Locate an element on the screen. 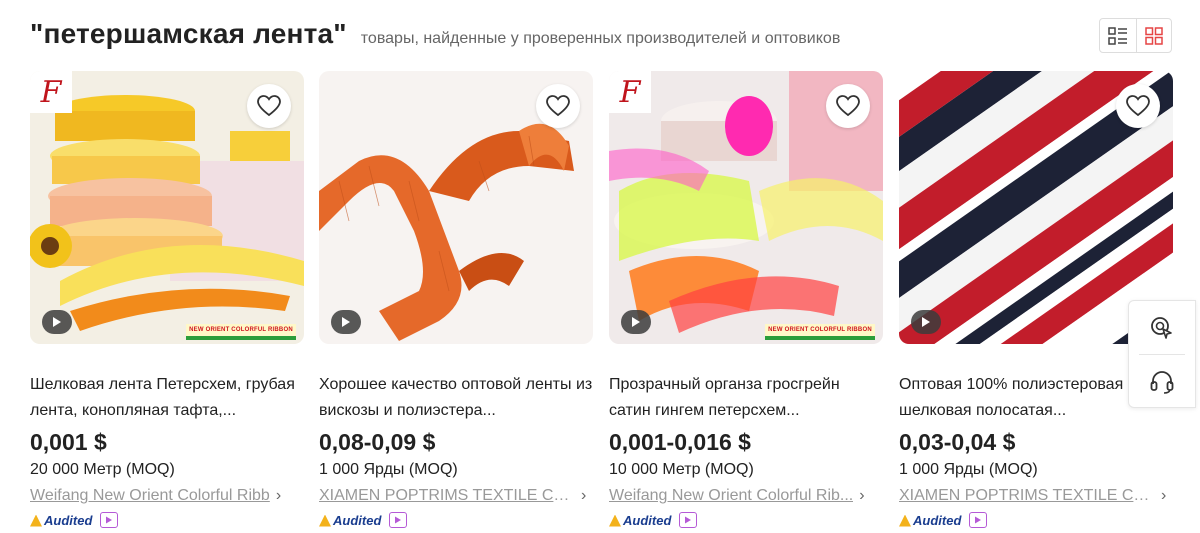 The image size is (1200, 533). image-search-button is located at coordinates (1162, 327).